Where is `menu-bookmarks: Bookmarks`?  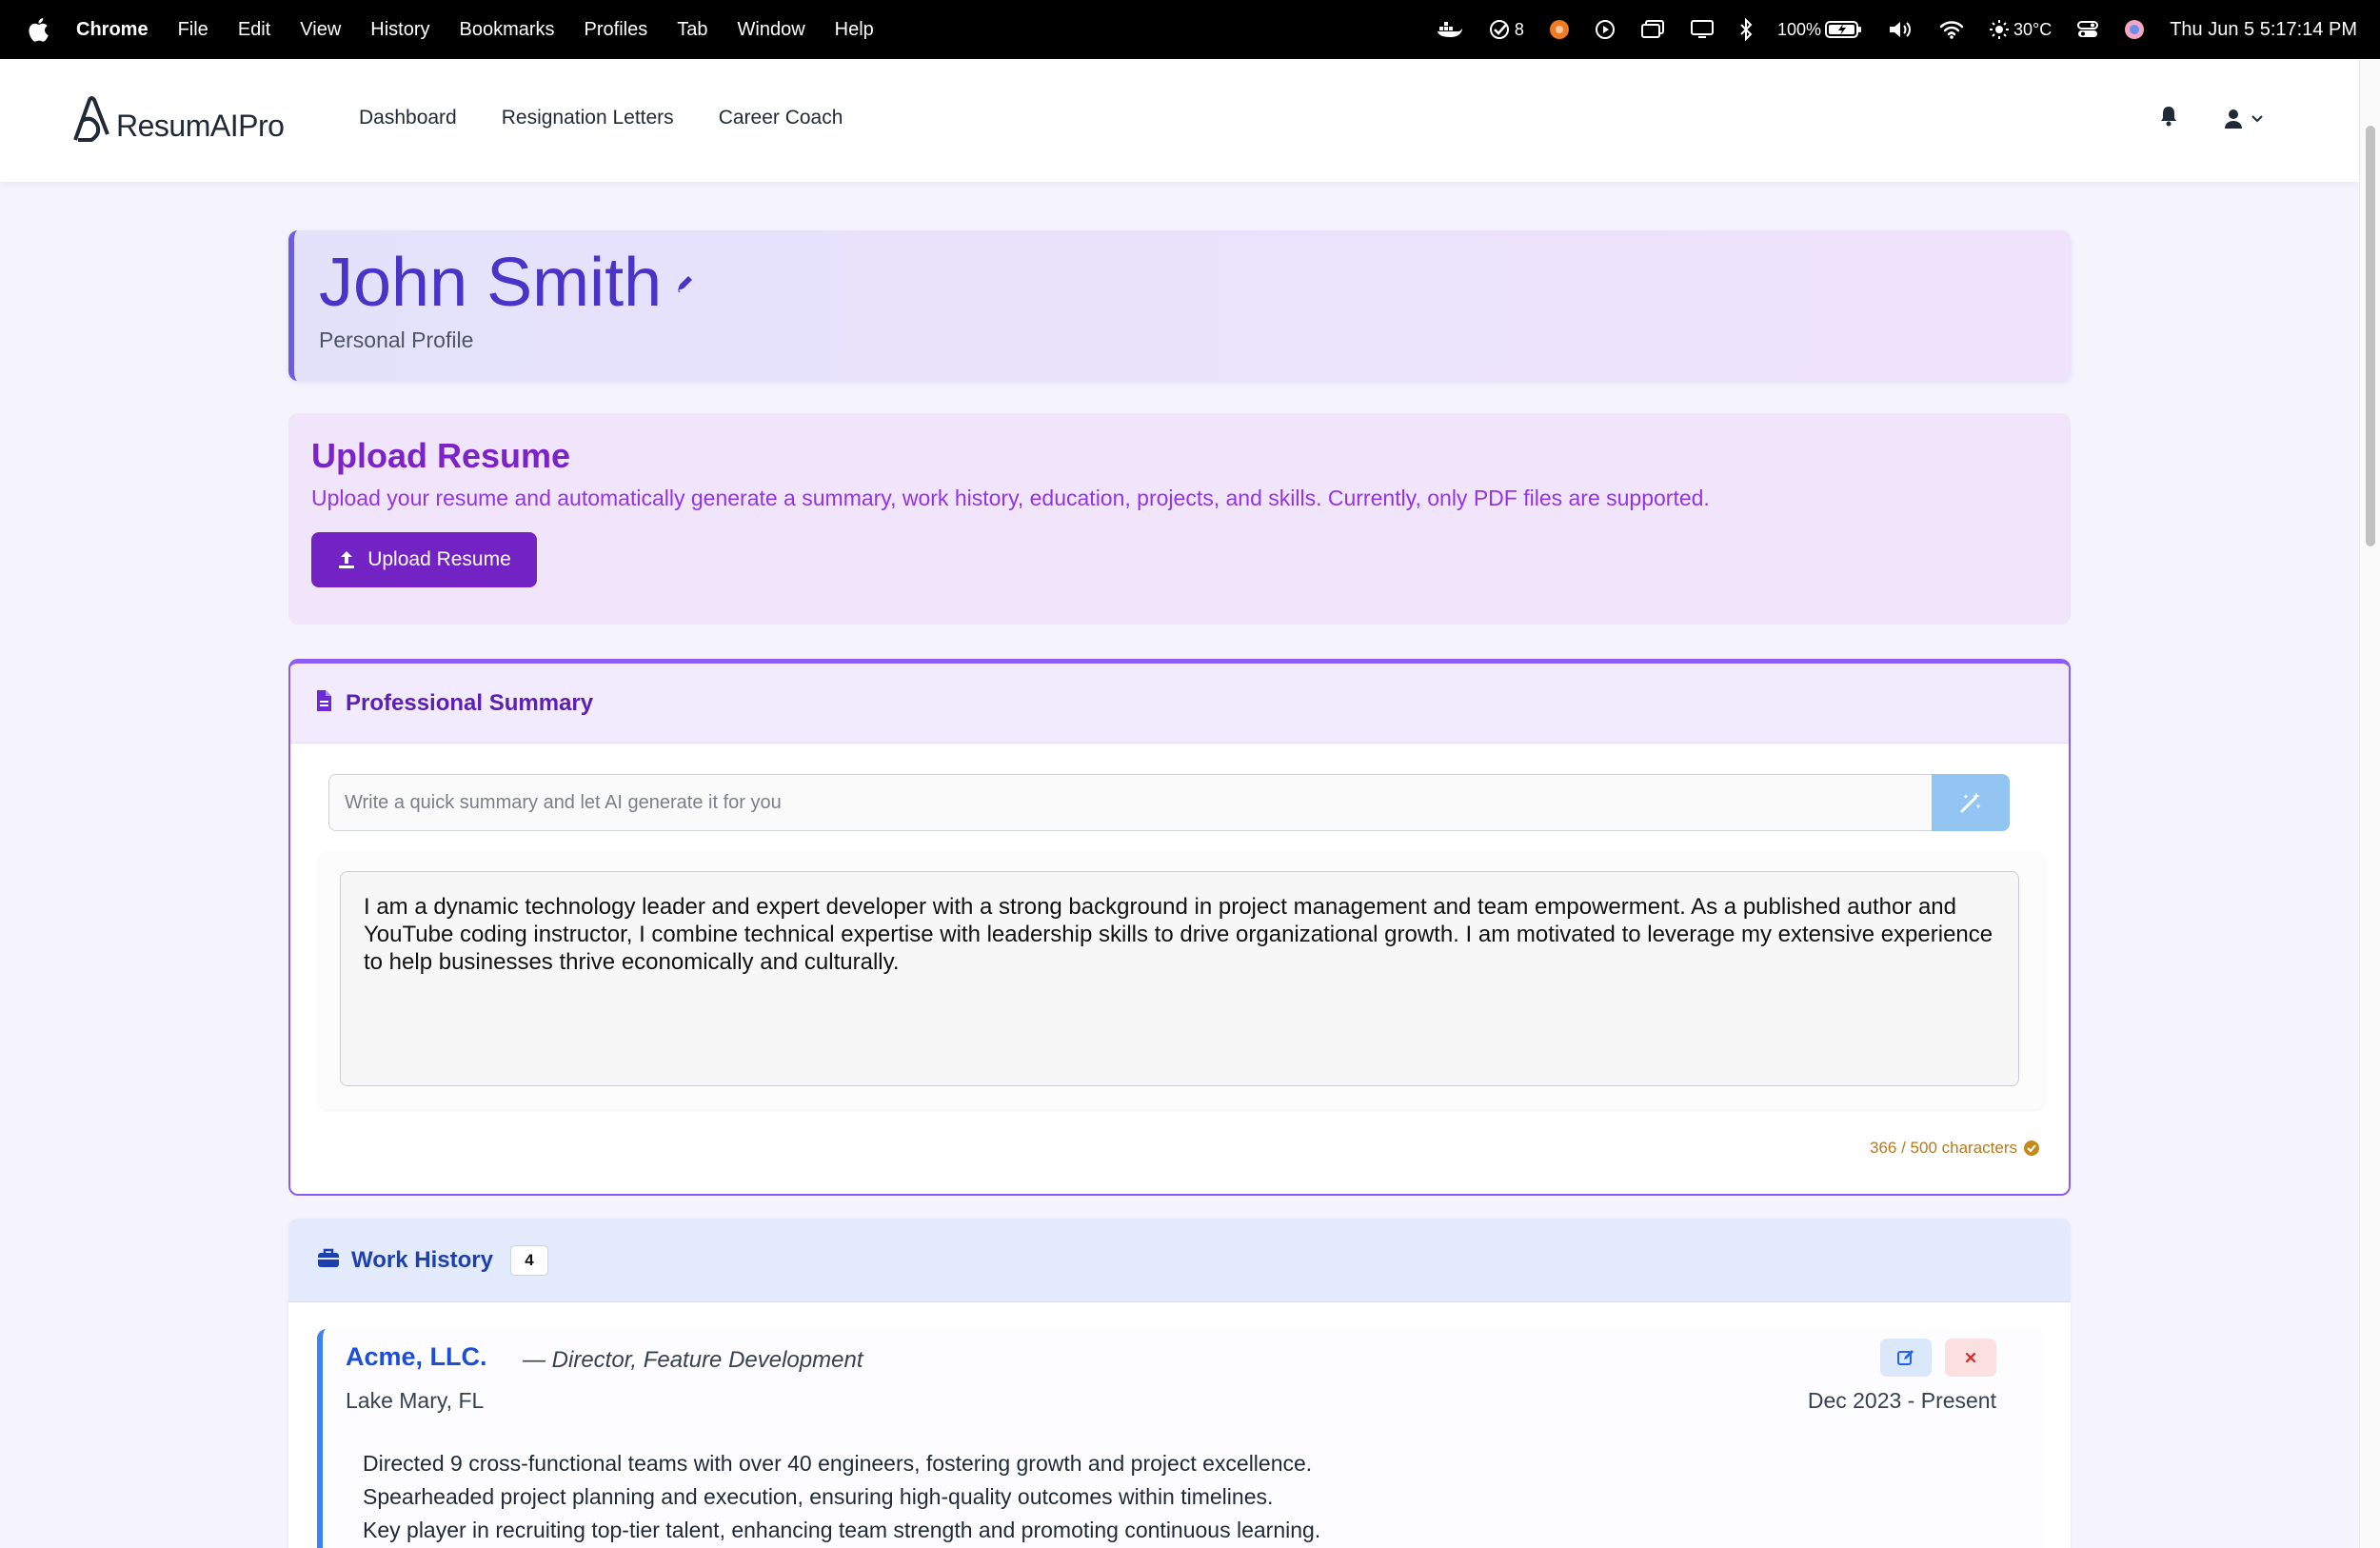 menu-bookmarks: Bookmarks is located at coordinates (507, 30).